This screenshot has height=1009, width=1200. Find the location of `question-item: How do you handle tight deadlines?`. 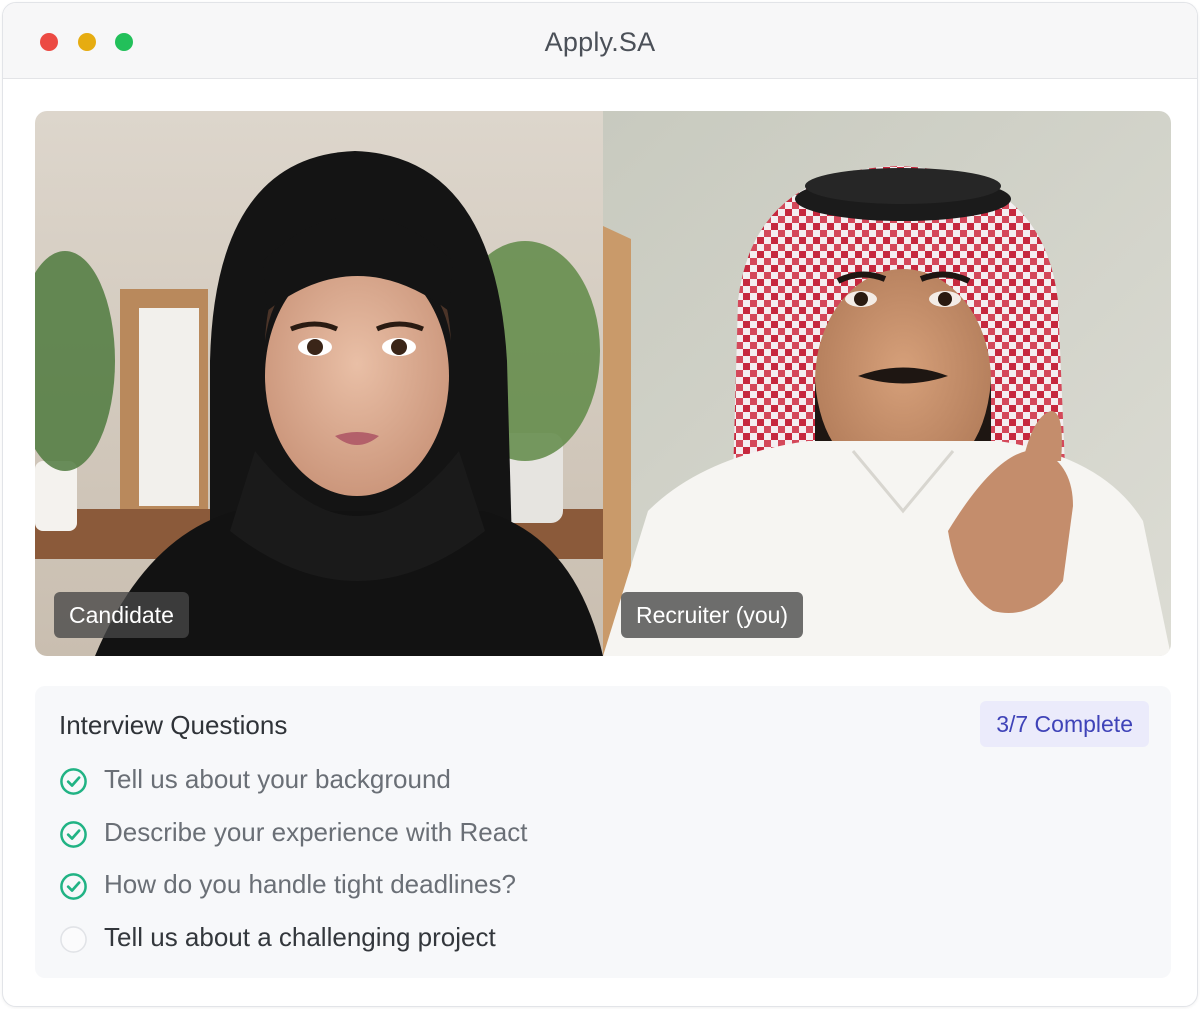

question-item: How do you handle tight deadlines? is located at coordinates (604, 893).